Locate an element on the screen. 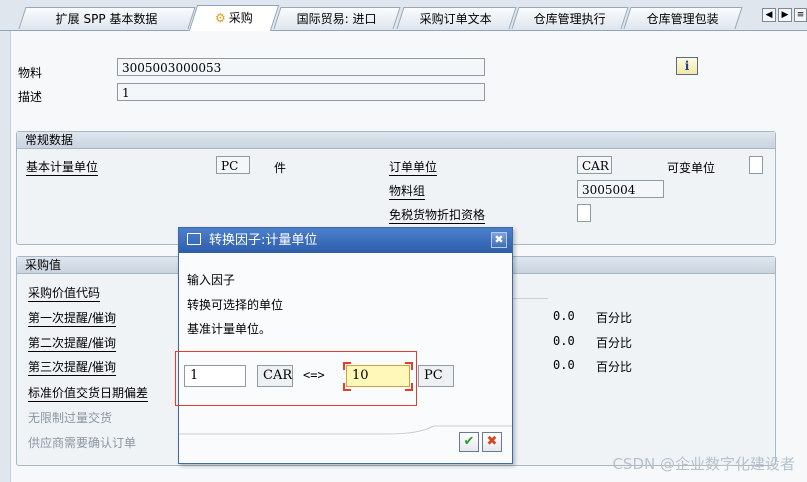  tab-foreign-trade-import: 国际贸易: 进口 is located at coordinates (337, 18).